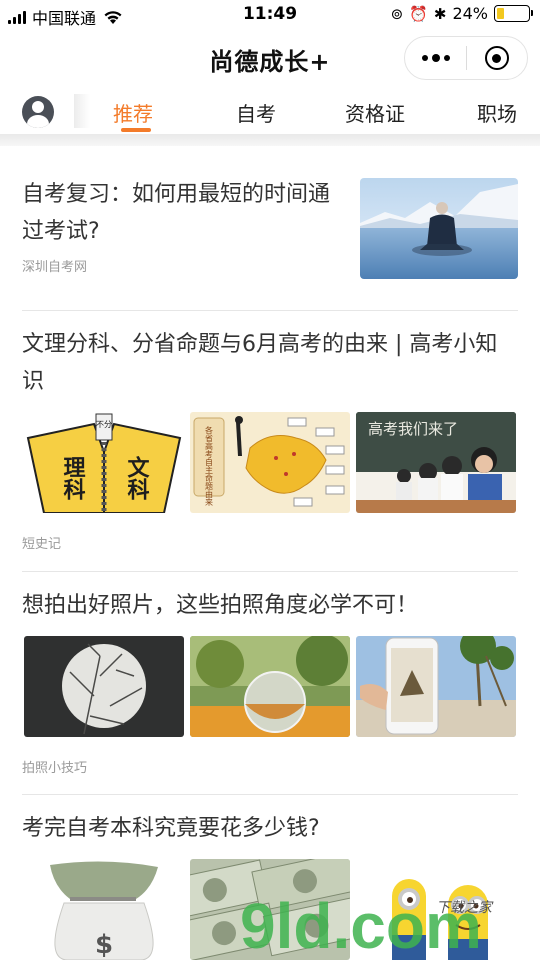 Image resolution: width=540 pixels, height=960 pixels. I want to click on article-title: 自考复习：如何用最短的时间通过考试?, so click(177, 213).